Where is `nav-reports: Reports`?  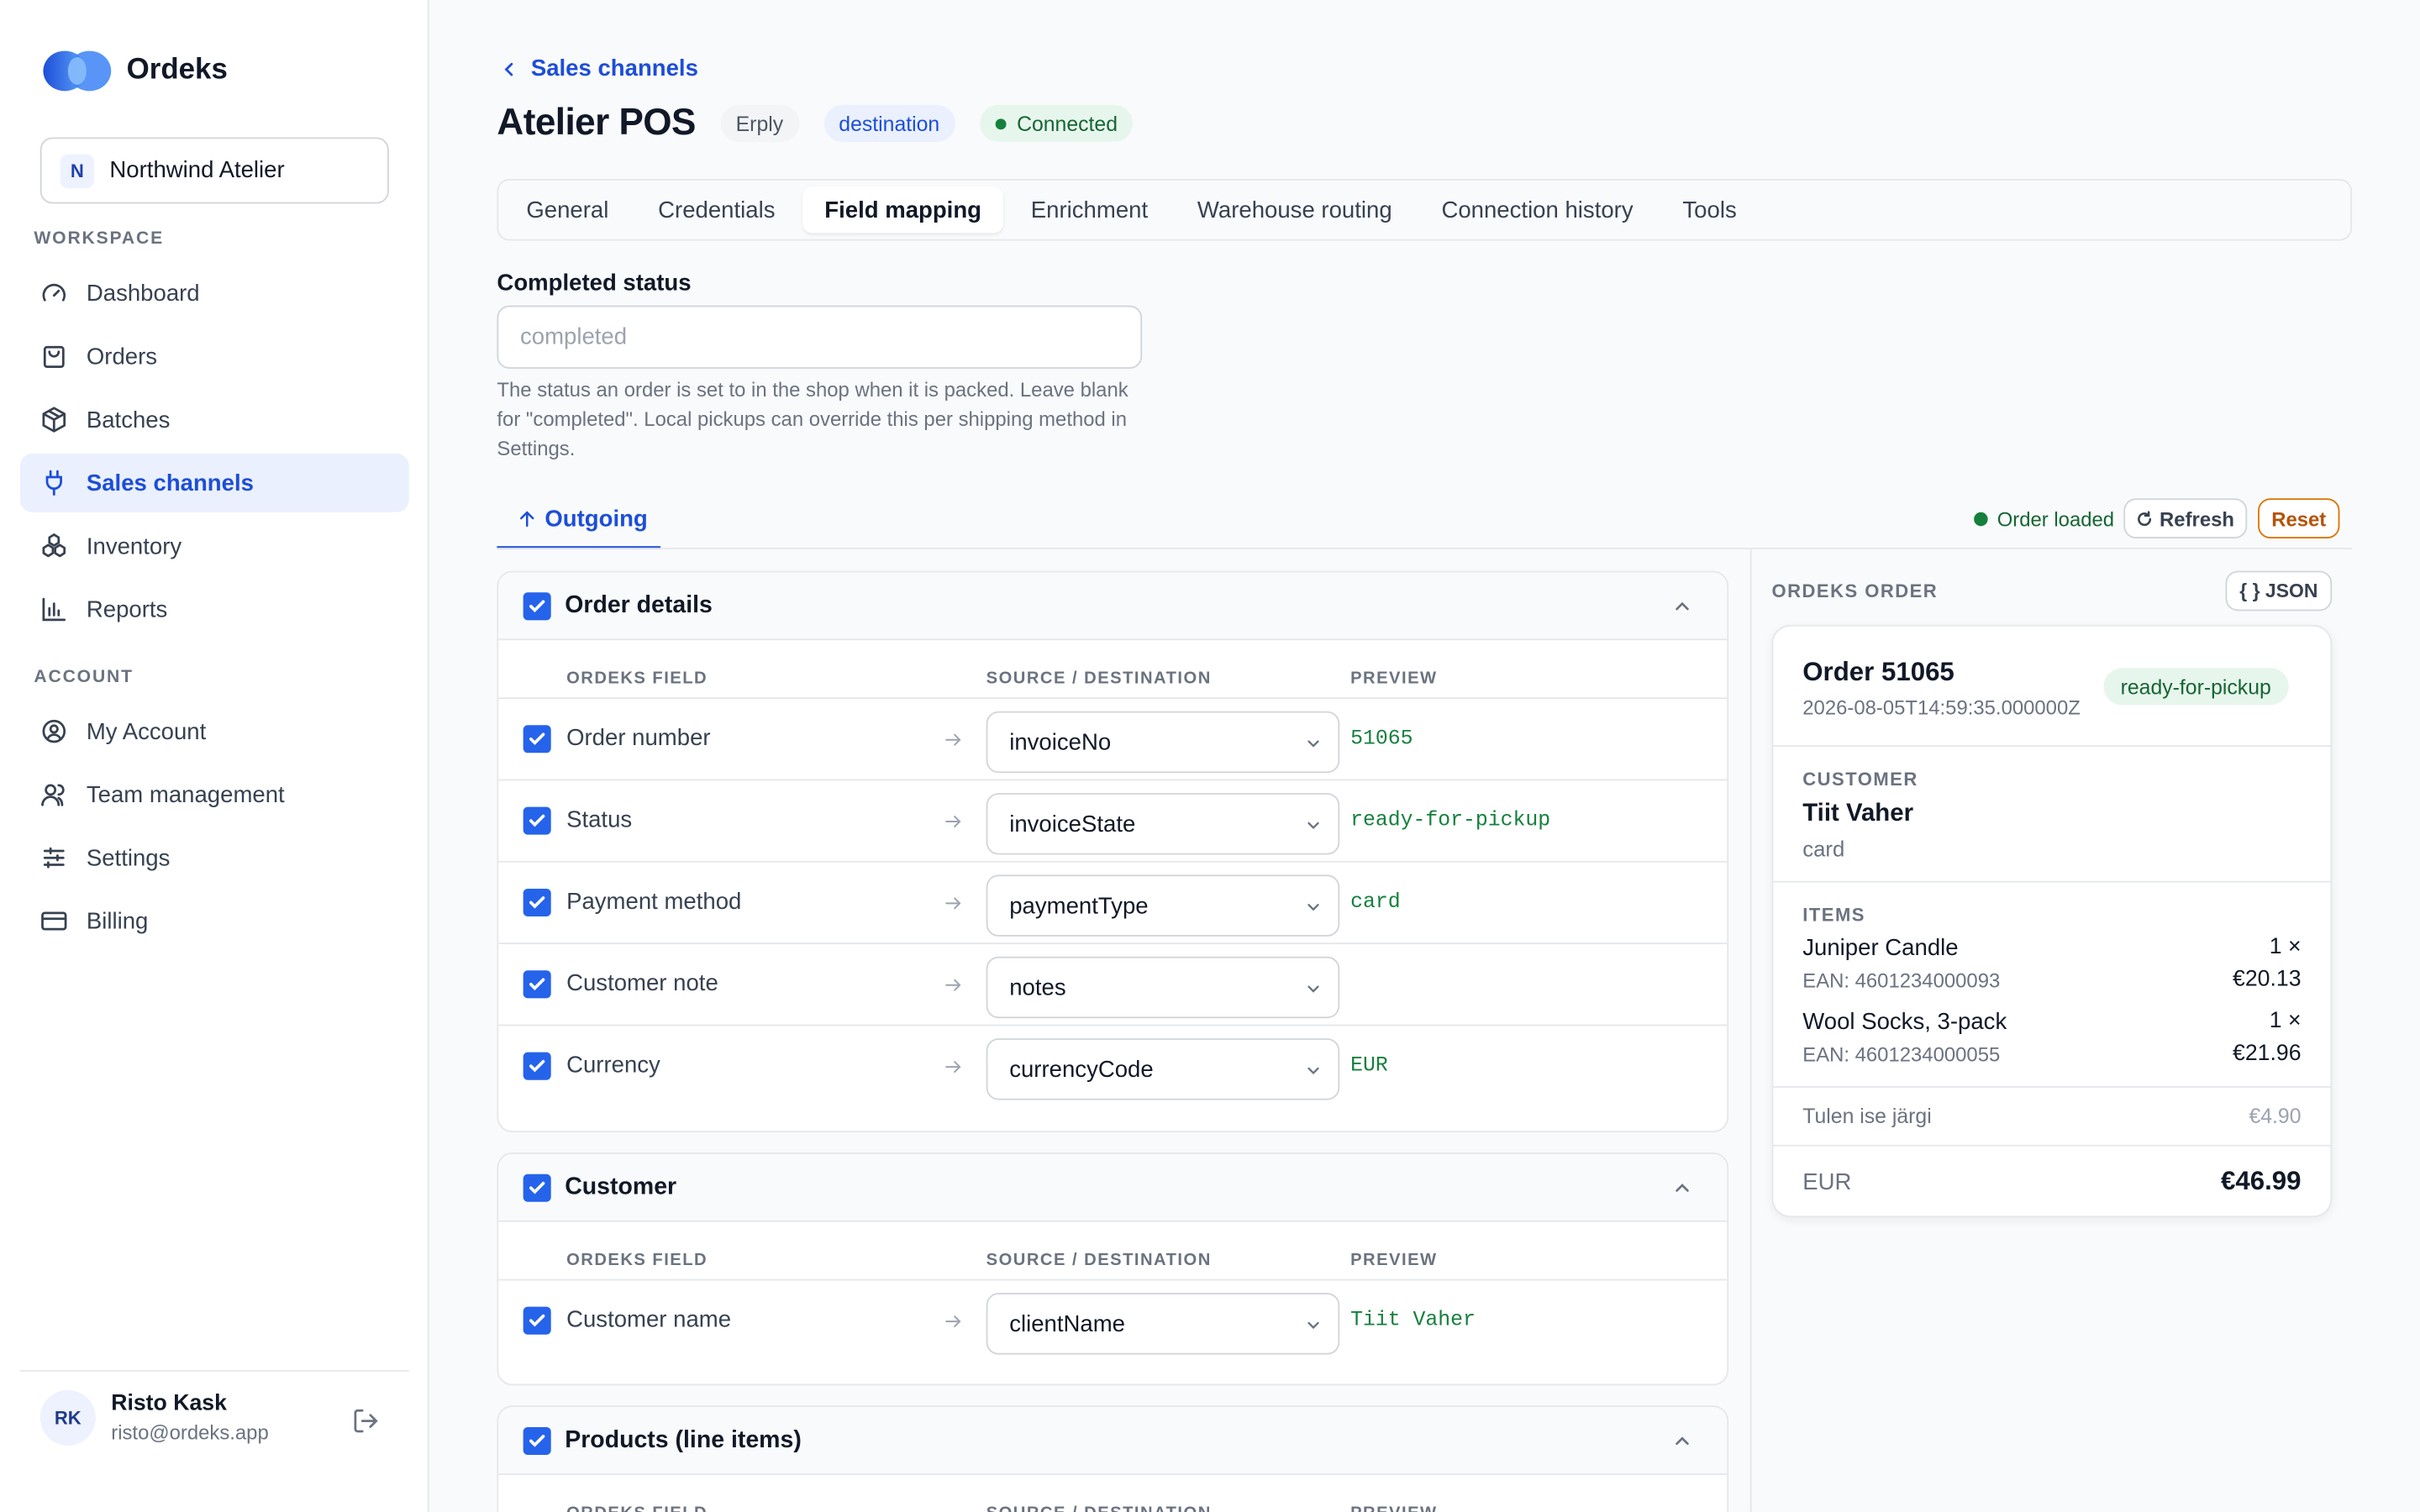 nav-reports: Reports is located at coordinates (214, 609).